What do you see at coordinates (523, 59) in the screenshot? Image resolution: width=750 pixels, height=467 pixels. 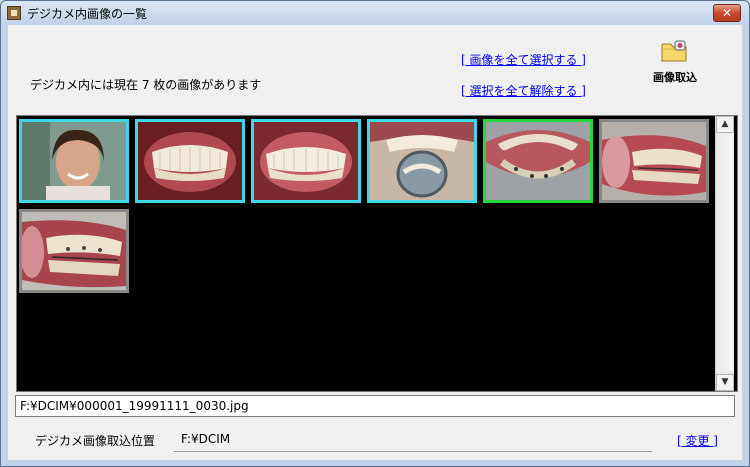 I see `select-all-link: [ 画像を全て選択する ]` at bounding box center [523, 59].